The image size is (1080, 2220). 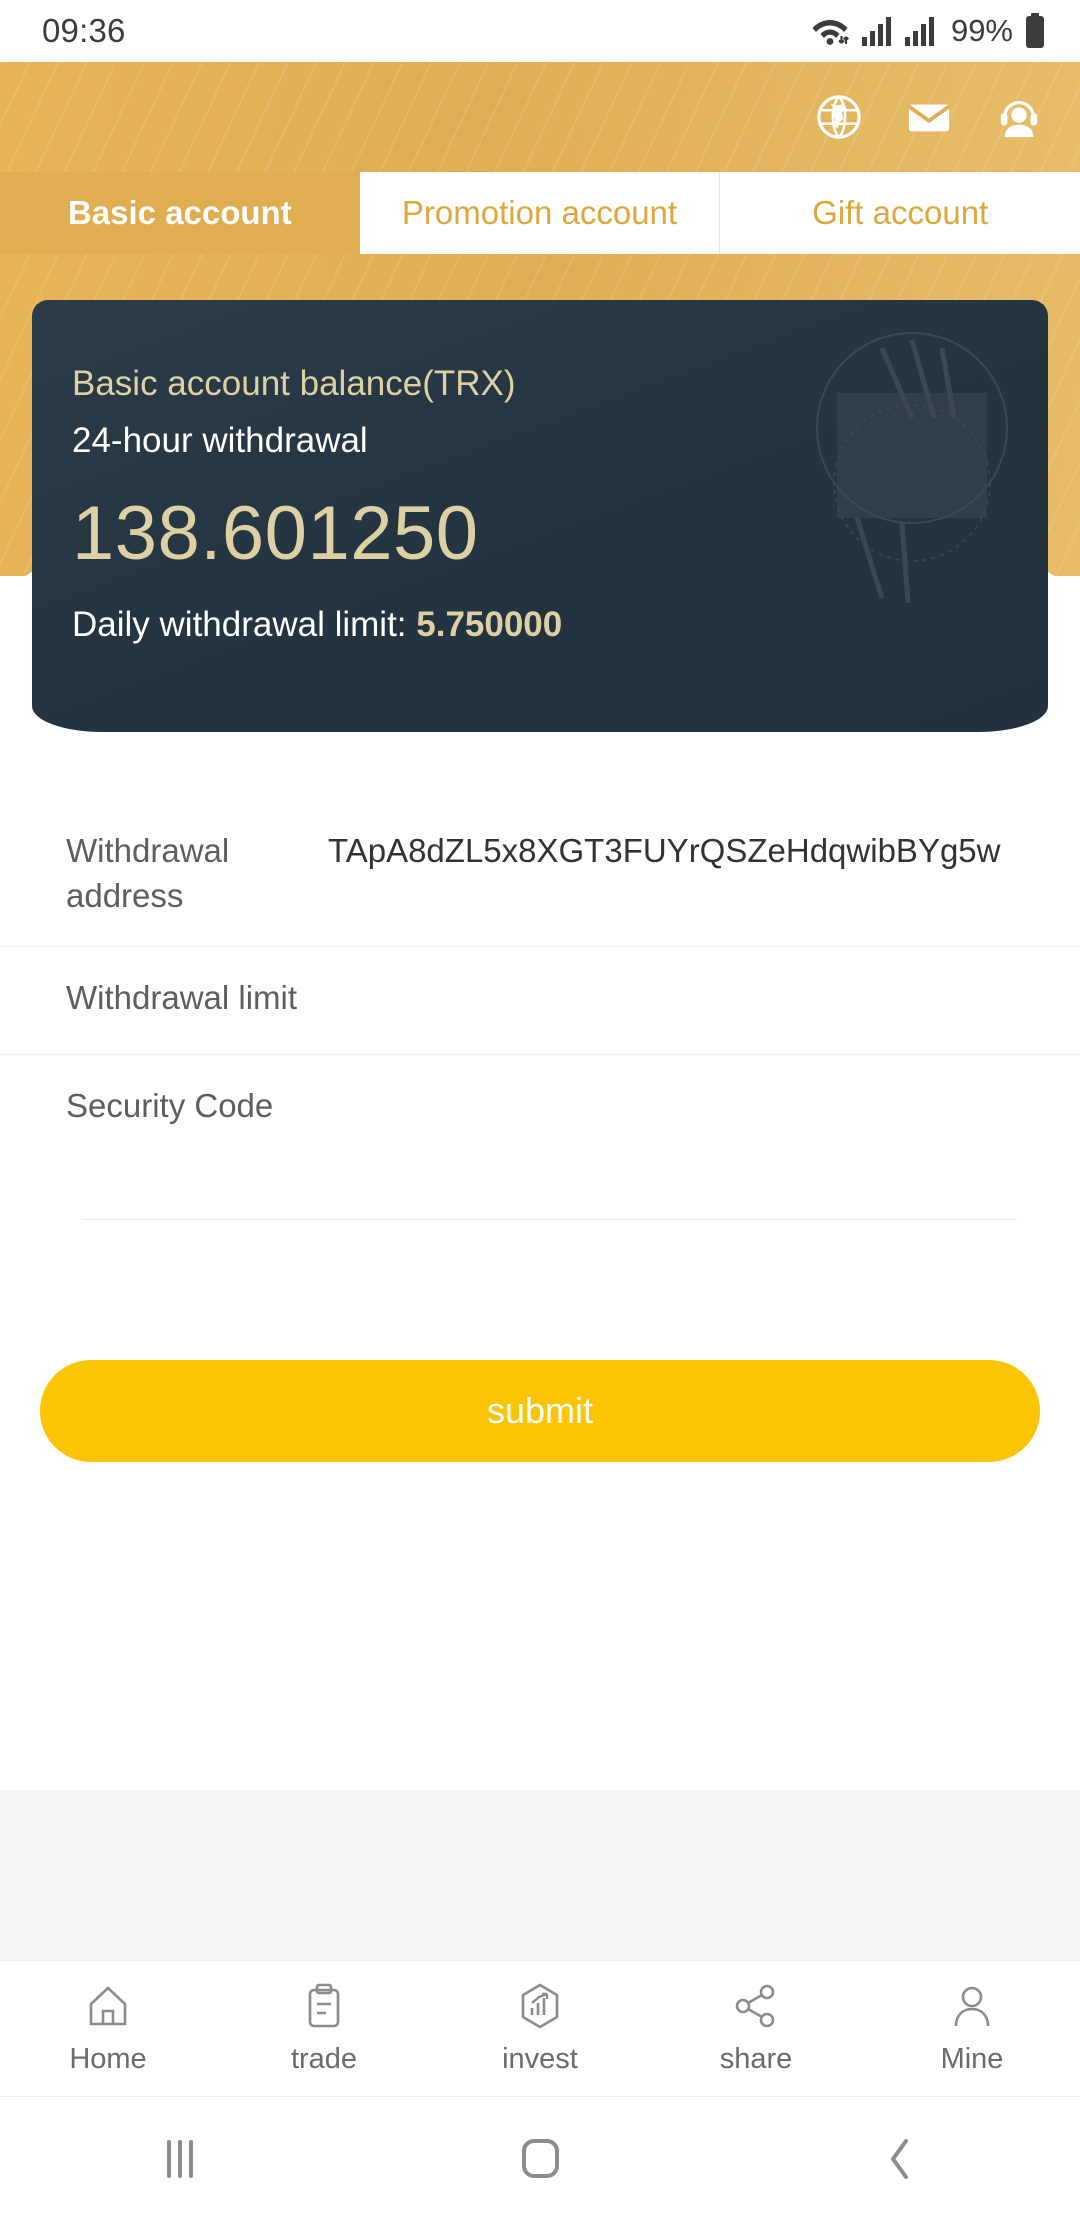 I want to click on security-code-input, so click(x=550, y=1192).